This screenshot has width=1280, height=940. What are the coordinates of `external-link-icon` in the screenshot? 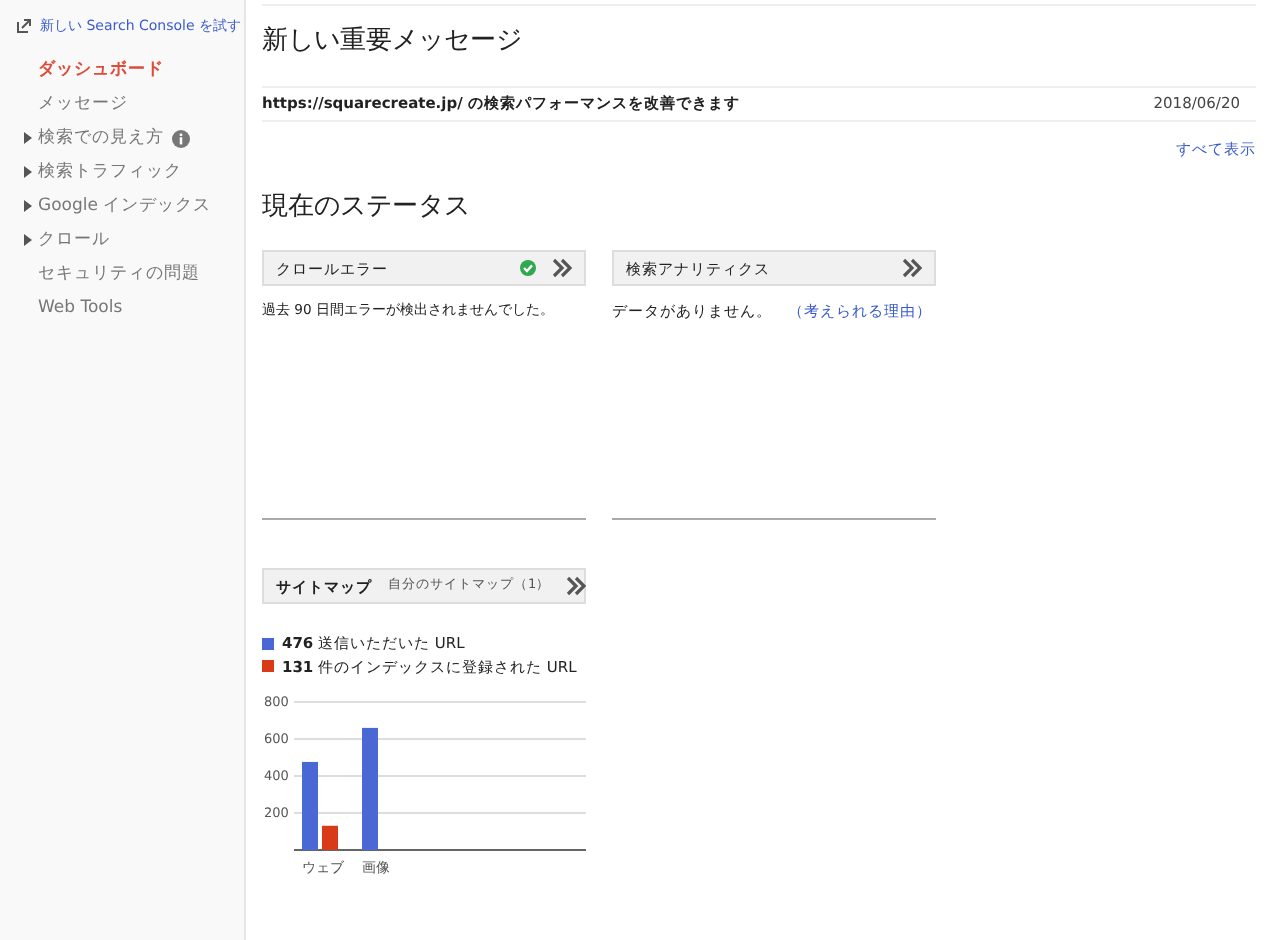 It's located at (24, 26).